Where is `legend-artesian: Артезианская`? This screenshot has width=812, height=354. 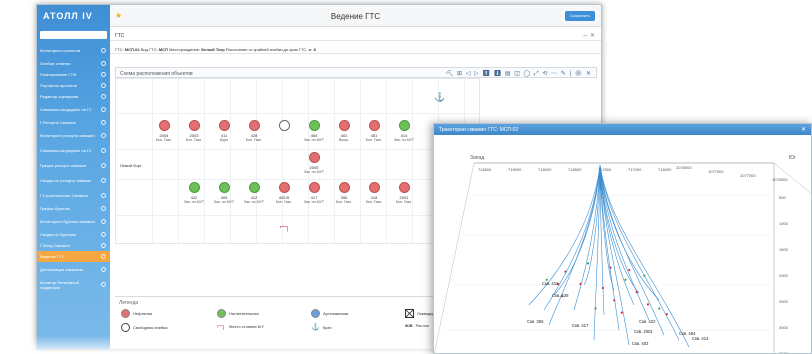 legend-artesian: Артезианская is located at coordinates (329, 313).